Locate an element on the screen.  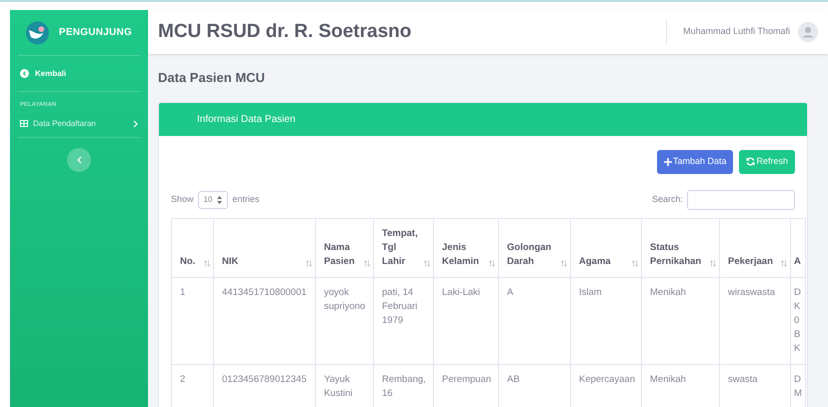
sidebar-toggle-button is located at coordinates (79, 160).